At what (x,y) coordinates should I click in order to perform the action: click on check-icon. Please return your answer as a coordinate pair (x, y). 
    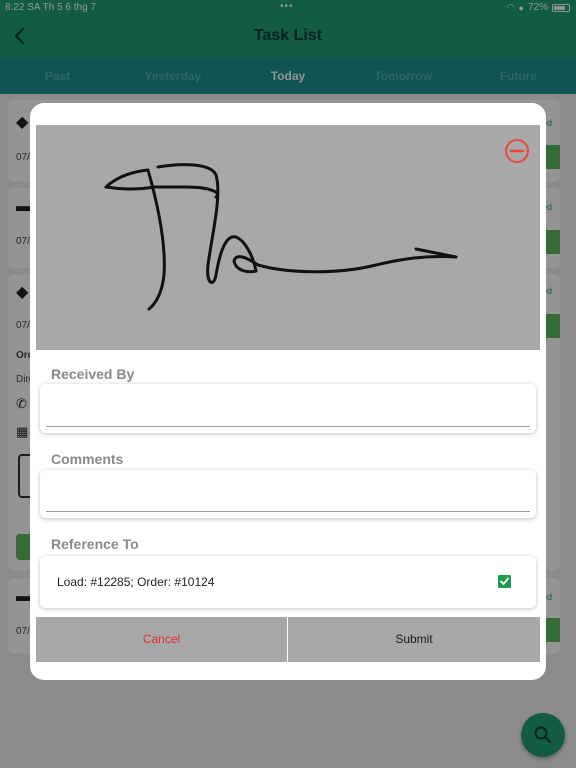
    Looking at the image, I should click on (504, 581).